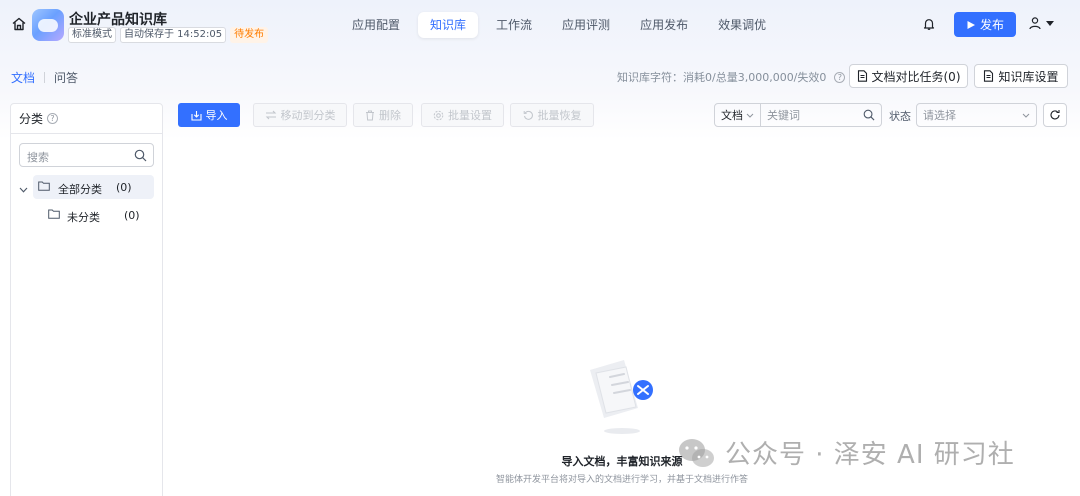 The width and height of the screenshot is (1080, 496). I want to click on tree-item-uncategorized: 未分类 (0), so click(100, 215).